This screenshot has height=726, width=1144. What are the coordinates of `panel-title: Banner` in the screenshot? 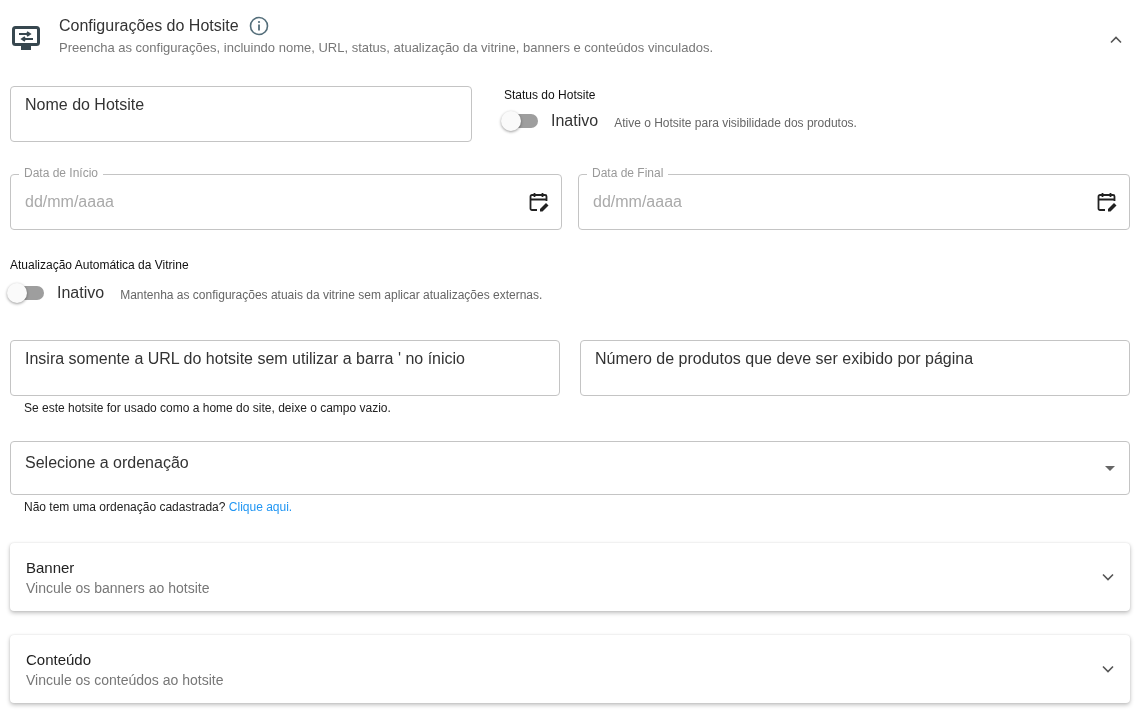 It's located at (51, 567).